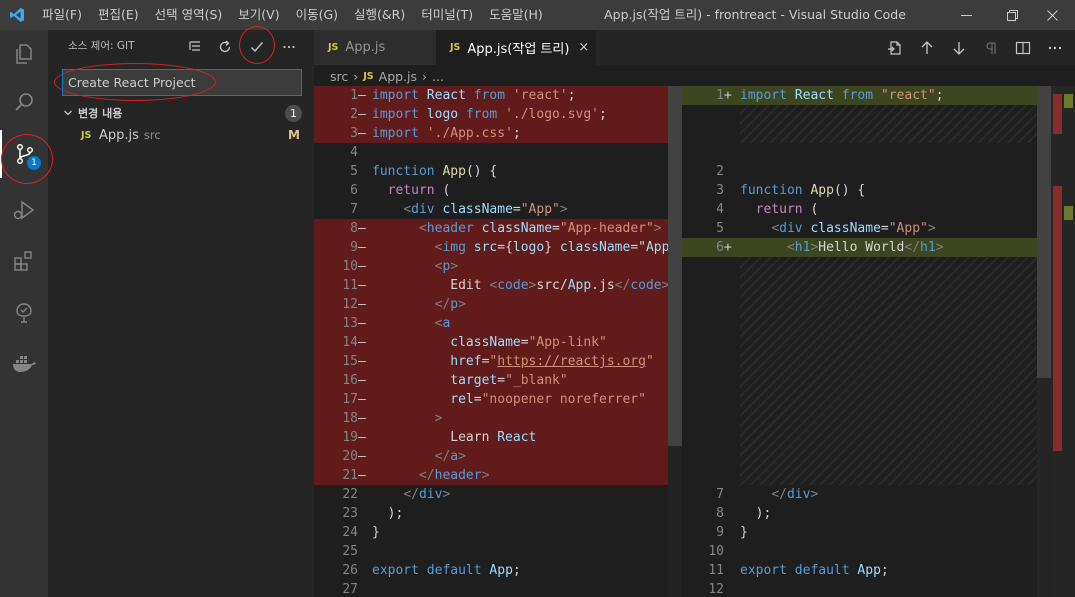 This screenshot has height=597, width=1075. I want to click on code-line: 20— </a>, so click(498, 456).